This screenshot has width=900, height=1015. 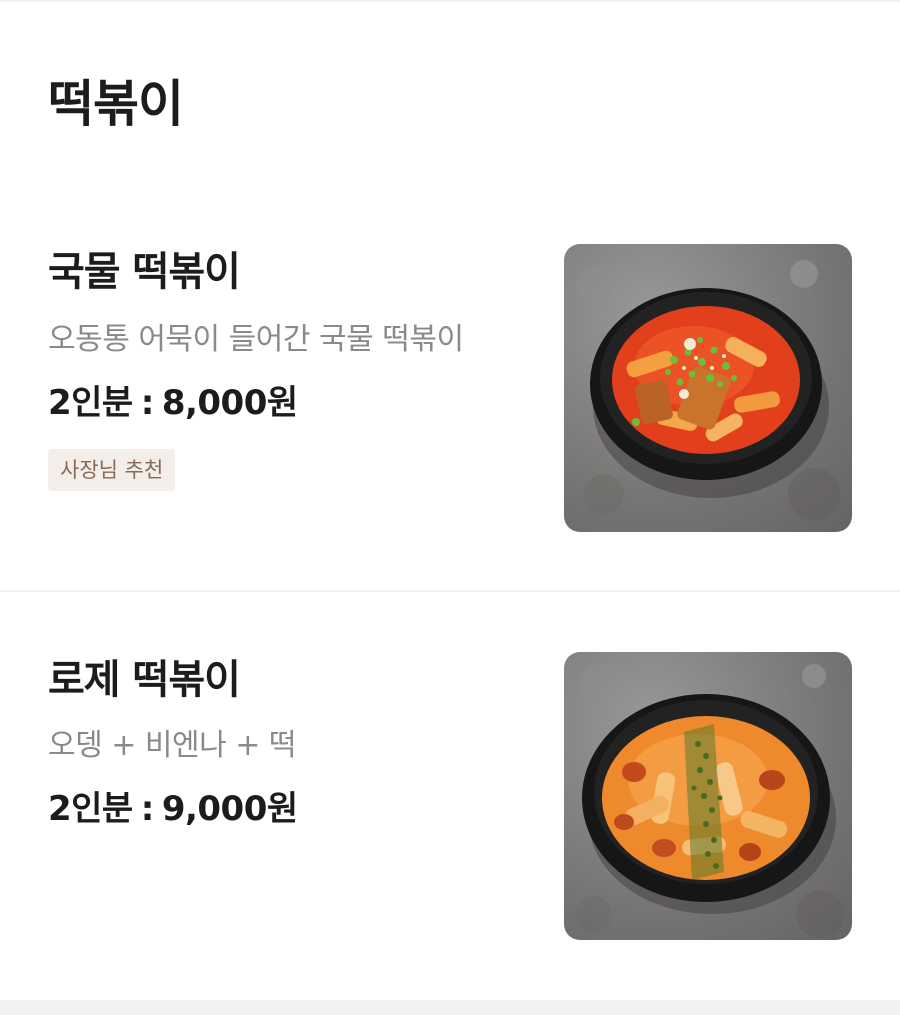 I want to click on menu-item-name: 국물 떡볶이, so click(x=144, y=272).